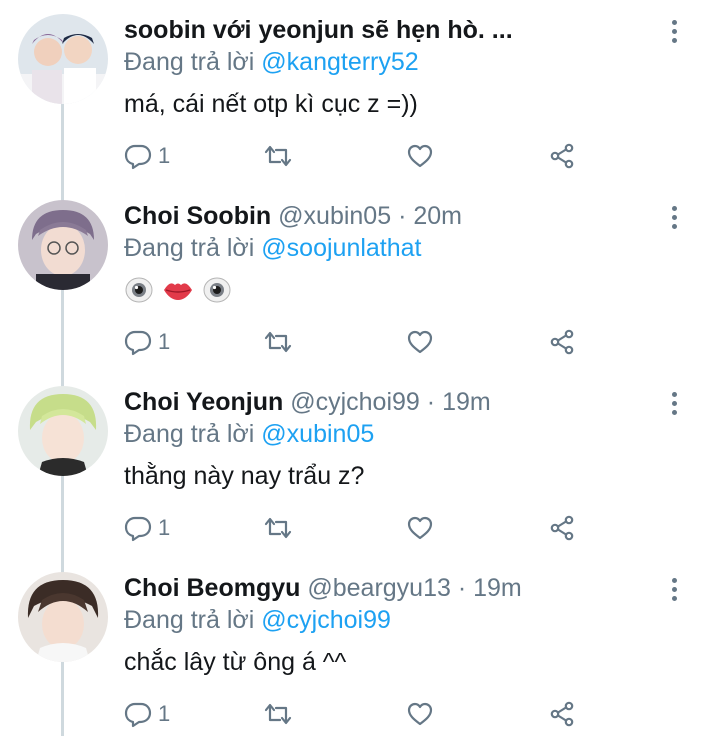 This screenshot has width=720, height=736. I want to click on reply-mention-link: @soojunlathat, so click(341, 248).